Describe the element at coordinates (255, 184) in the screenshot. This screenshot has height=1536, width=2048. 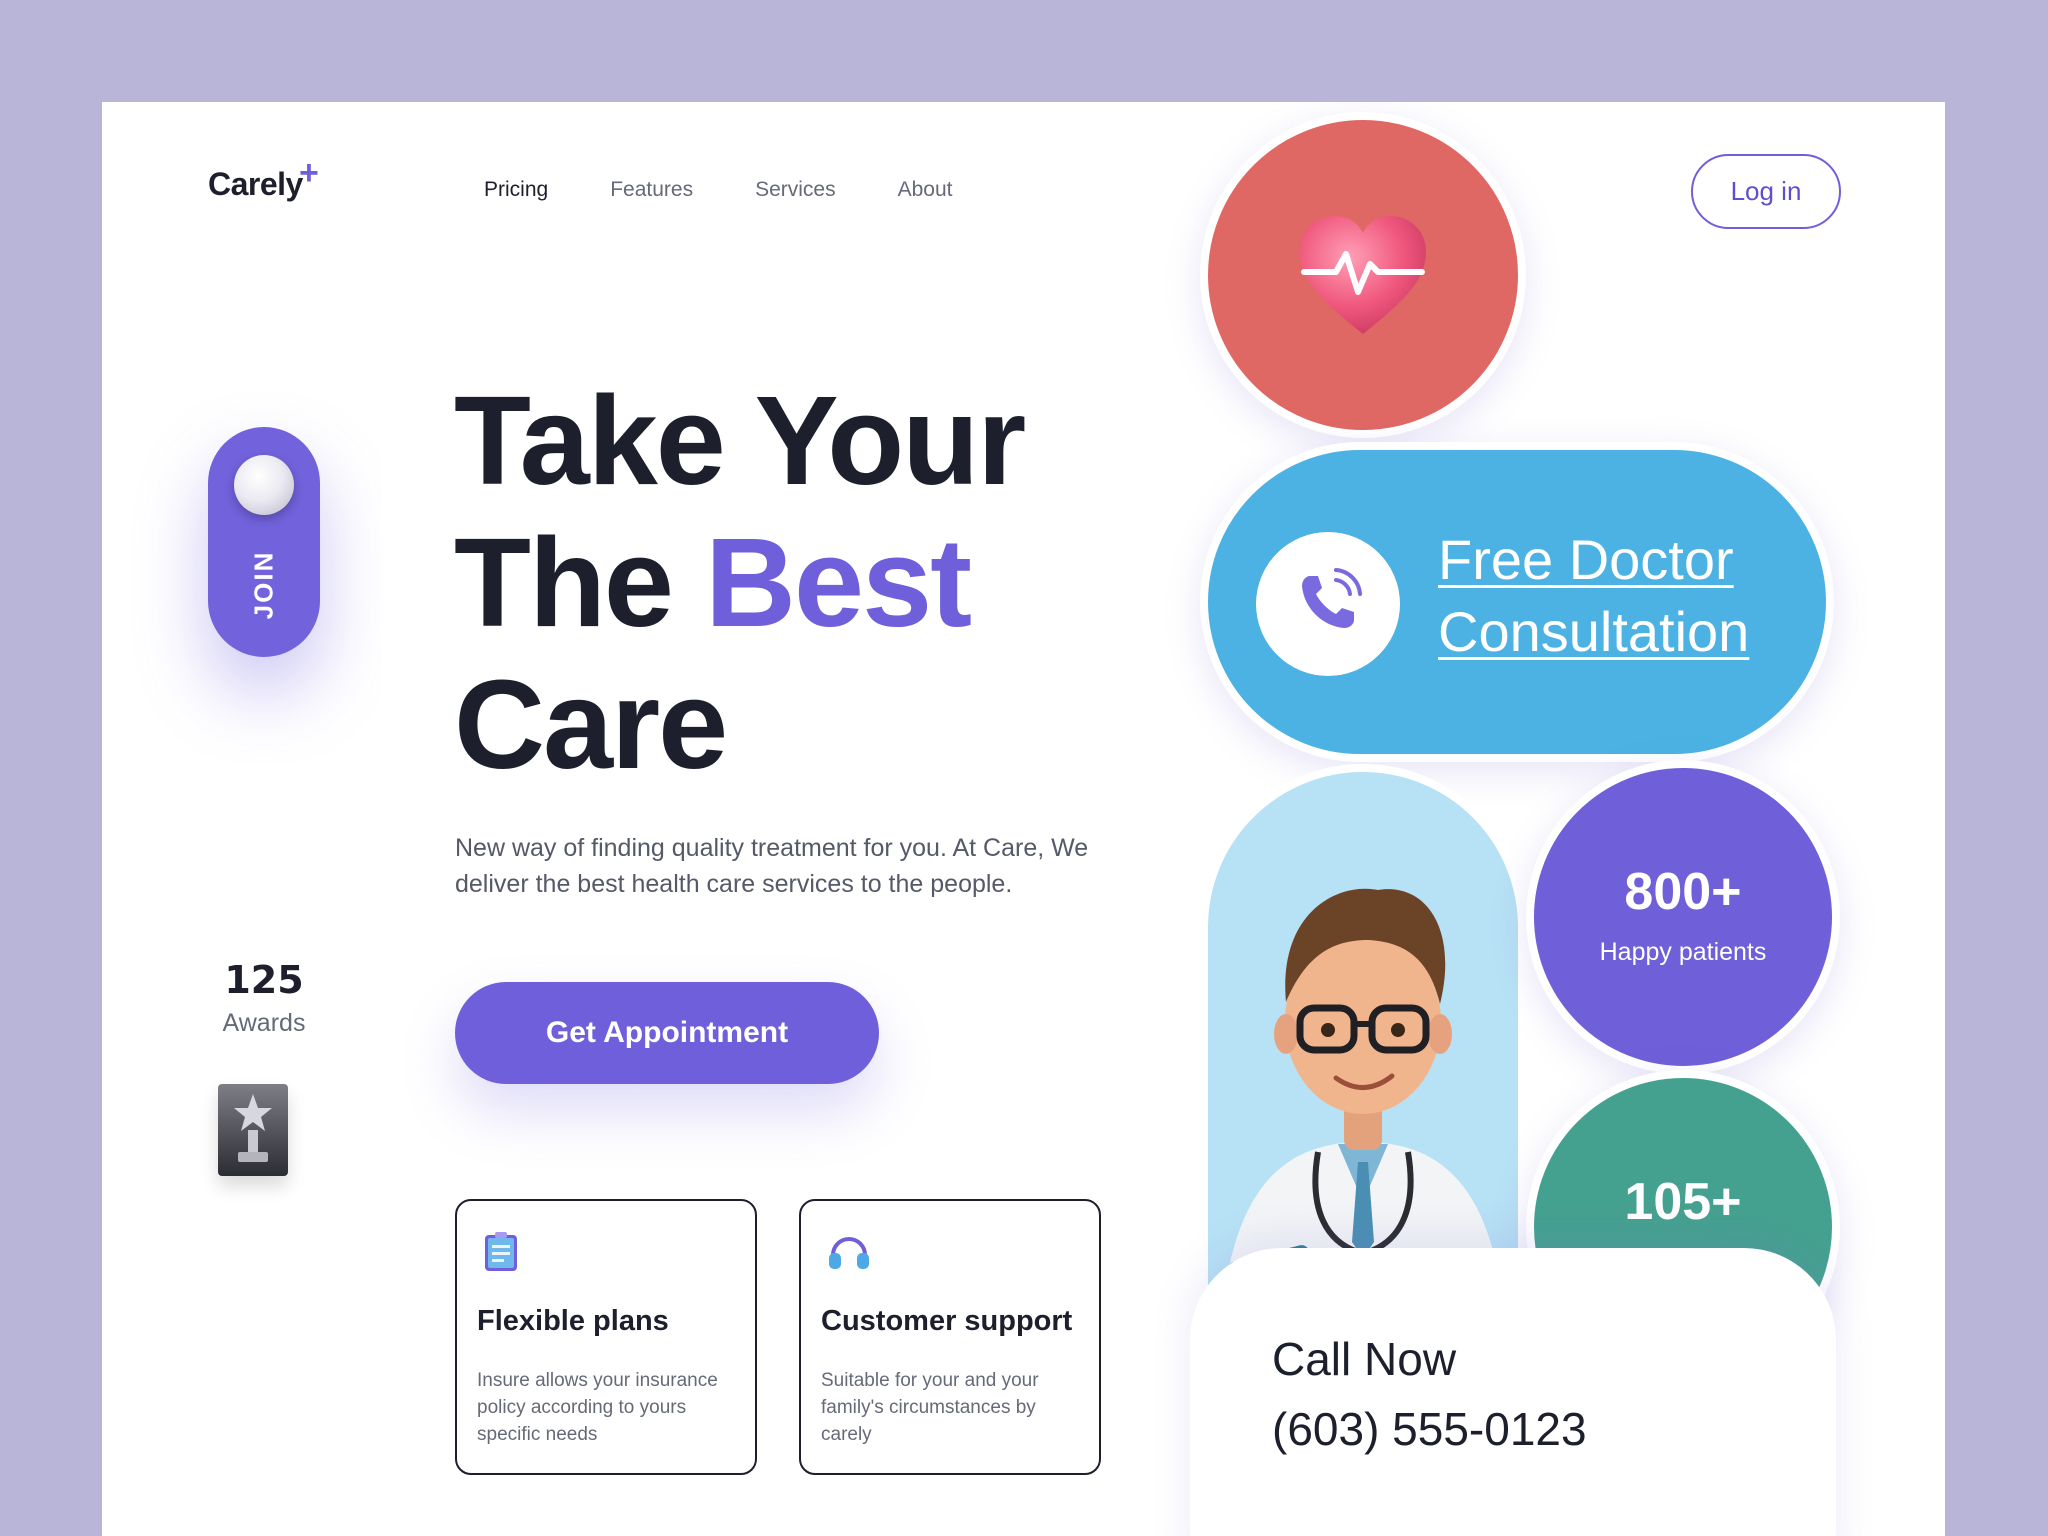
I see `brand-name: Carely` at that location.